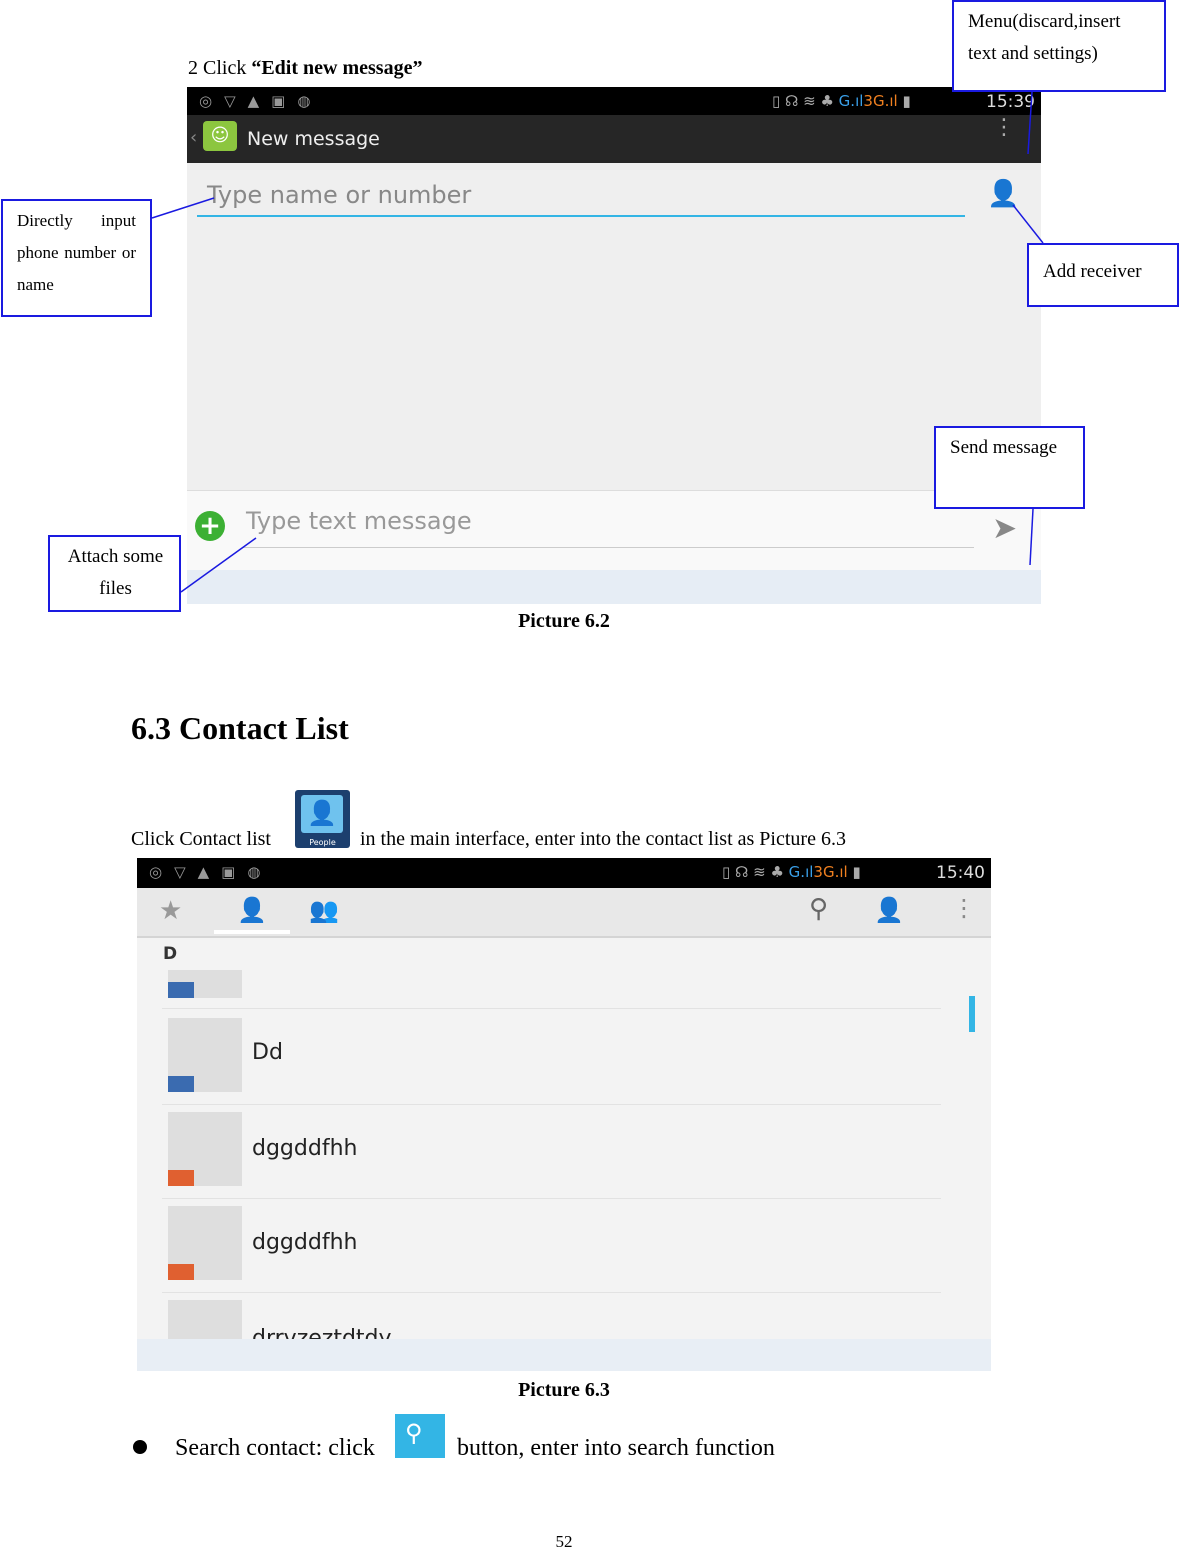 This screenshot has width=1179, height=1549. I want to click on callout-send: Send message, so click(1009, 467).